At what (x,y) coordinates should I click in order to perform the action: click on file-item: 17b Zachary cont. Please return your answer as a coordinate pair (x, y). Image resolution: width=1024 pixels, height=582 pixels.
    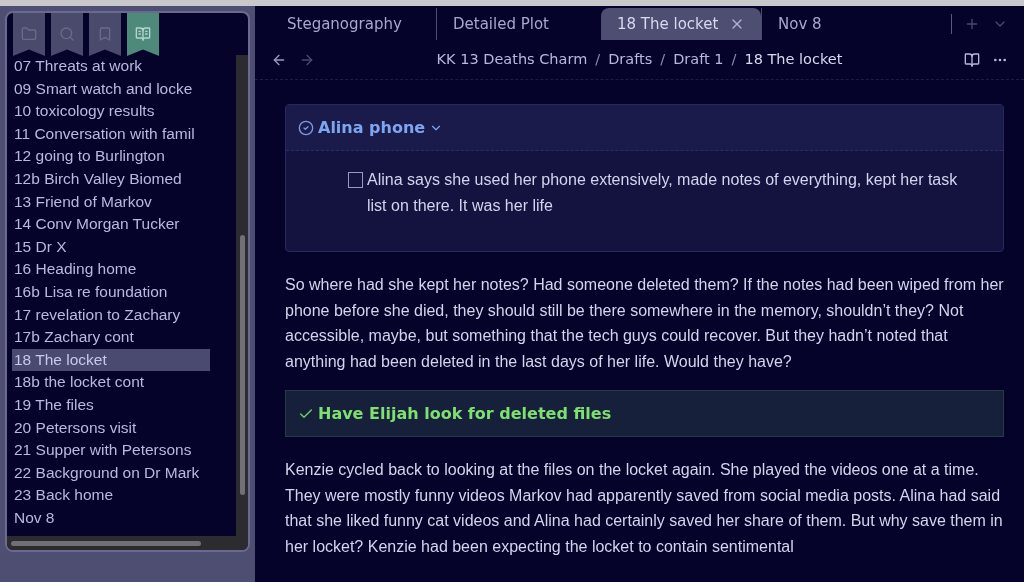
    Looking at the image, I should click on (124, 337).